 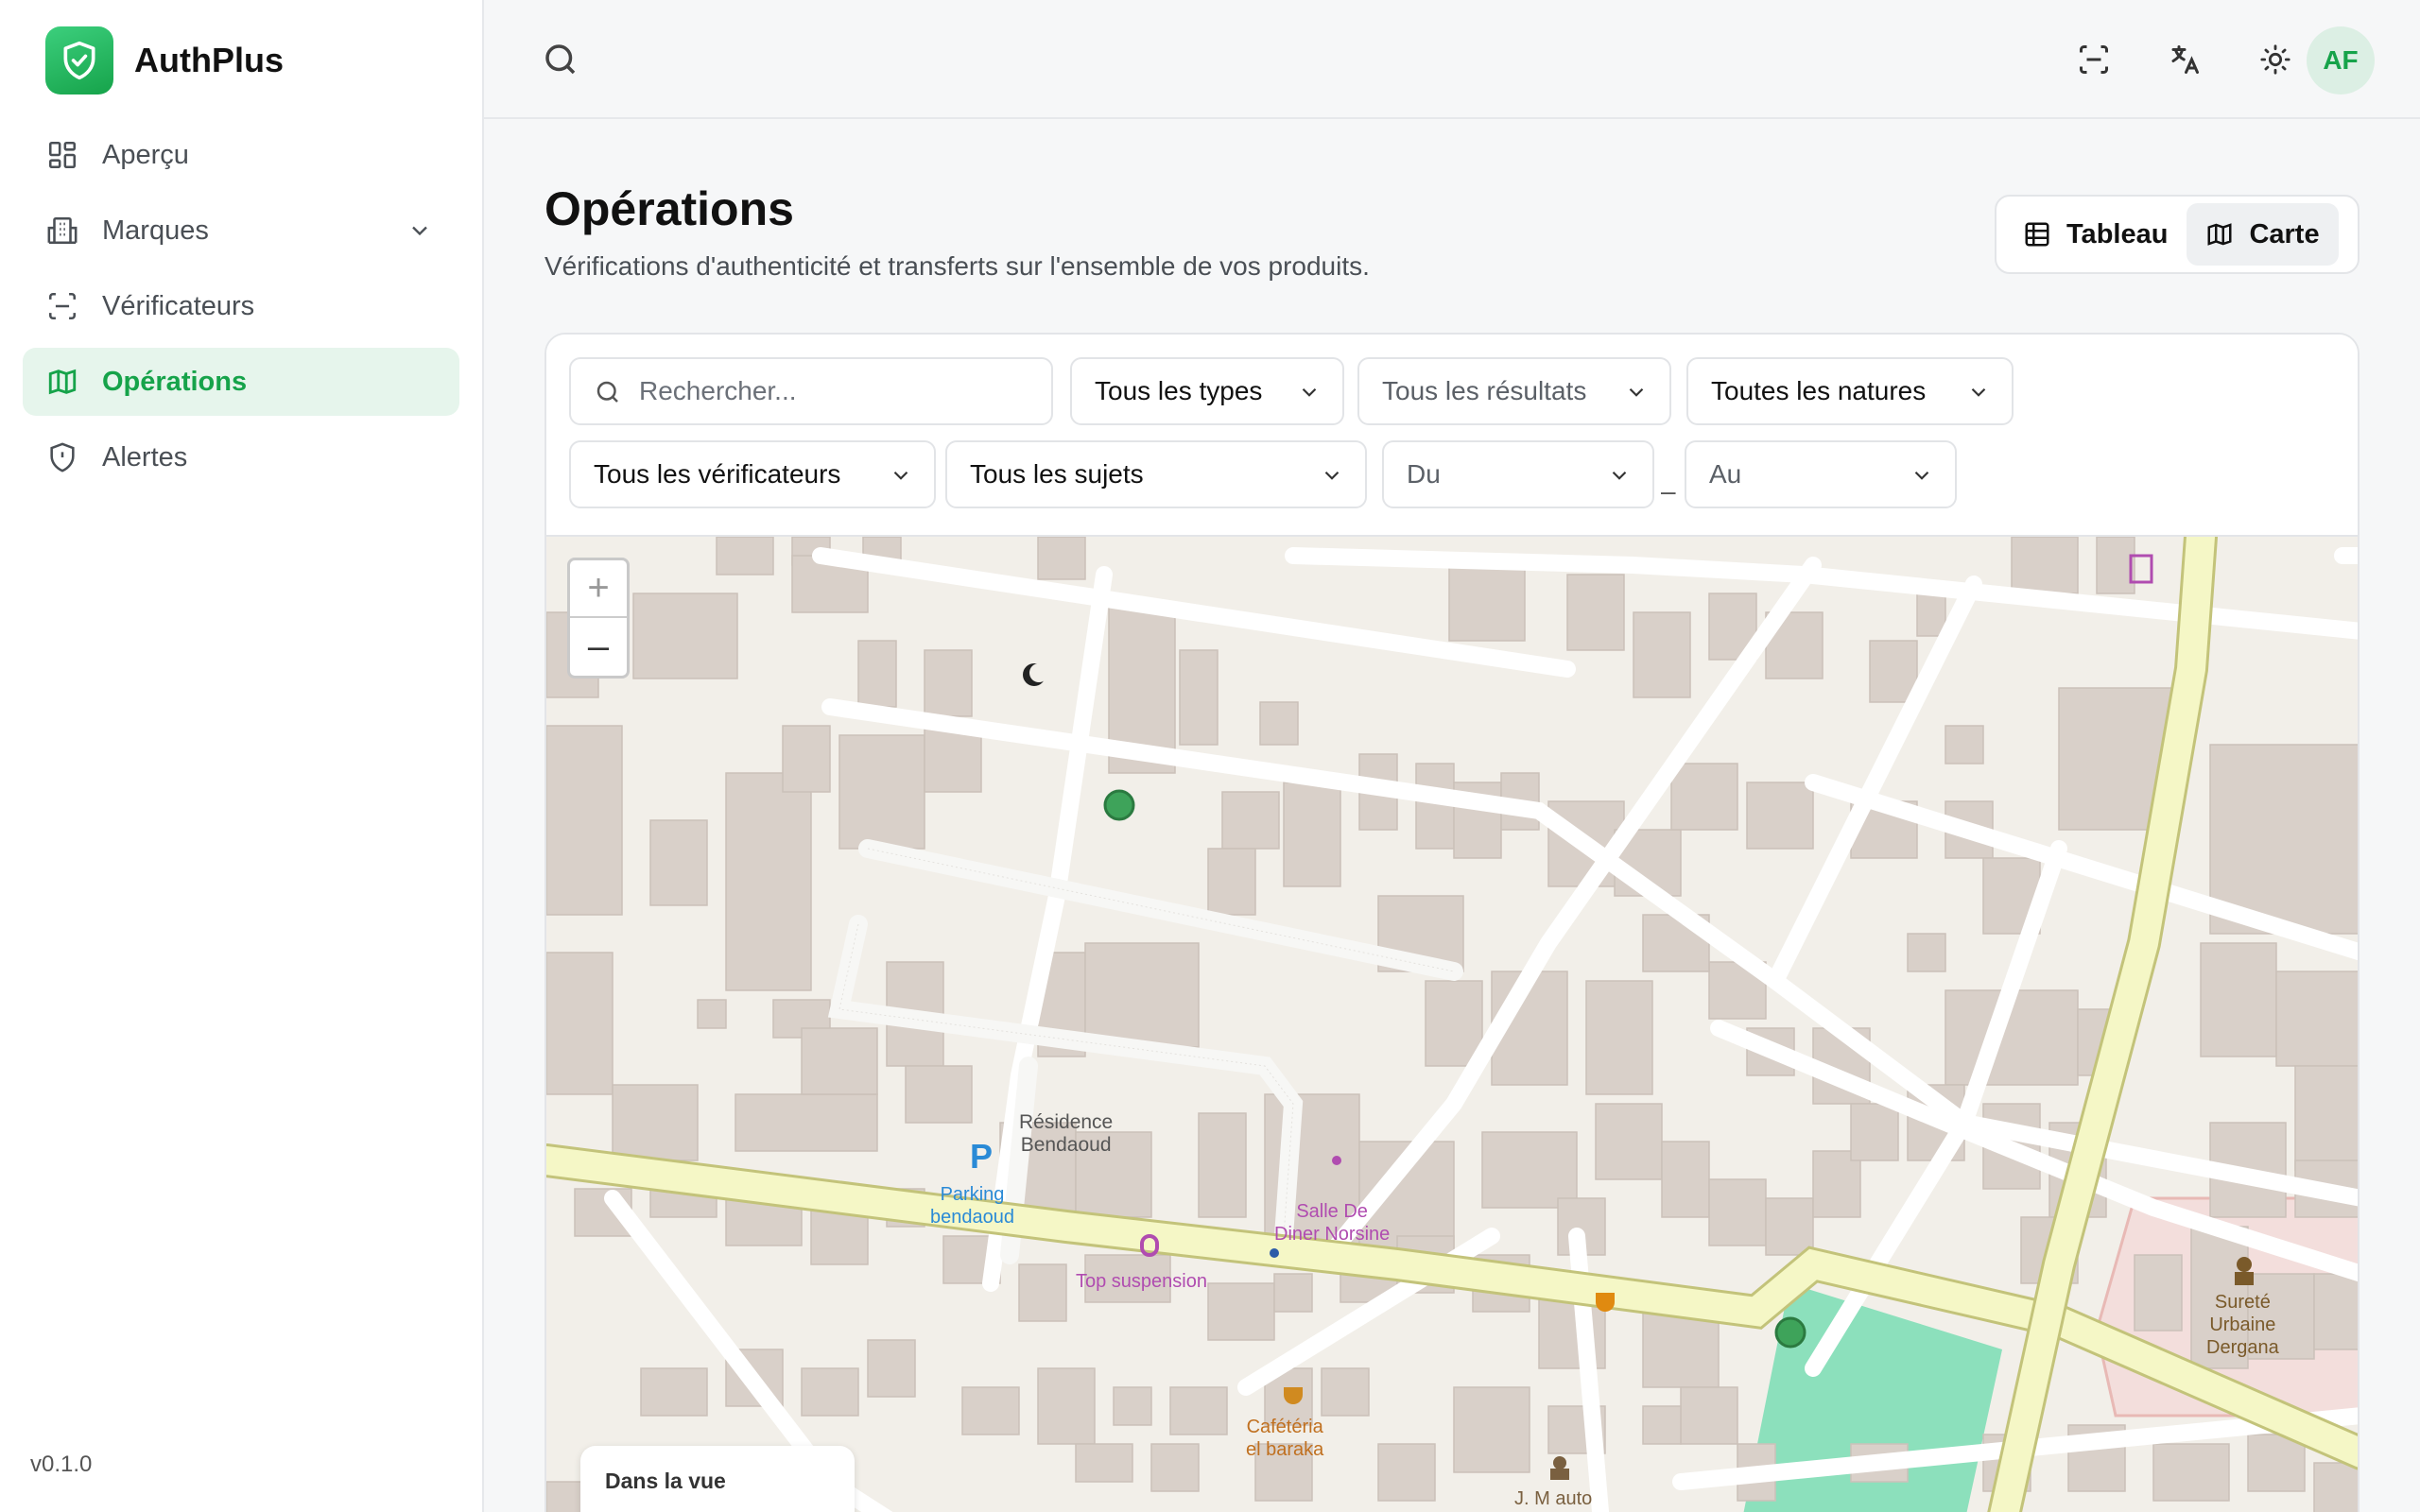 What do you see at coordinates (598, 647) in the screenshot?
I see `zoom-out-button: –` at bounding box center [598, 647].